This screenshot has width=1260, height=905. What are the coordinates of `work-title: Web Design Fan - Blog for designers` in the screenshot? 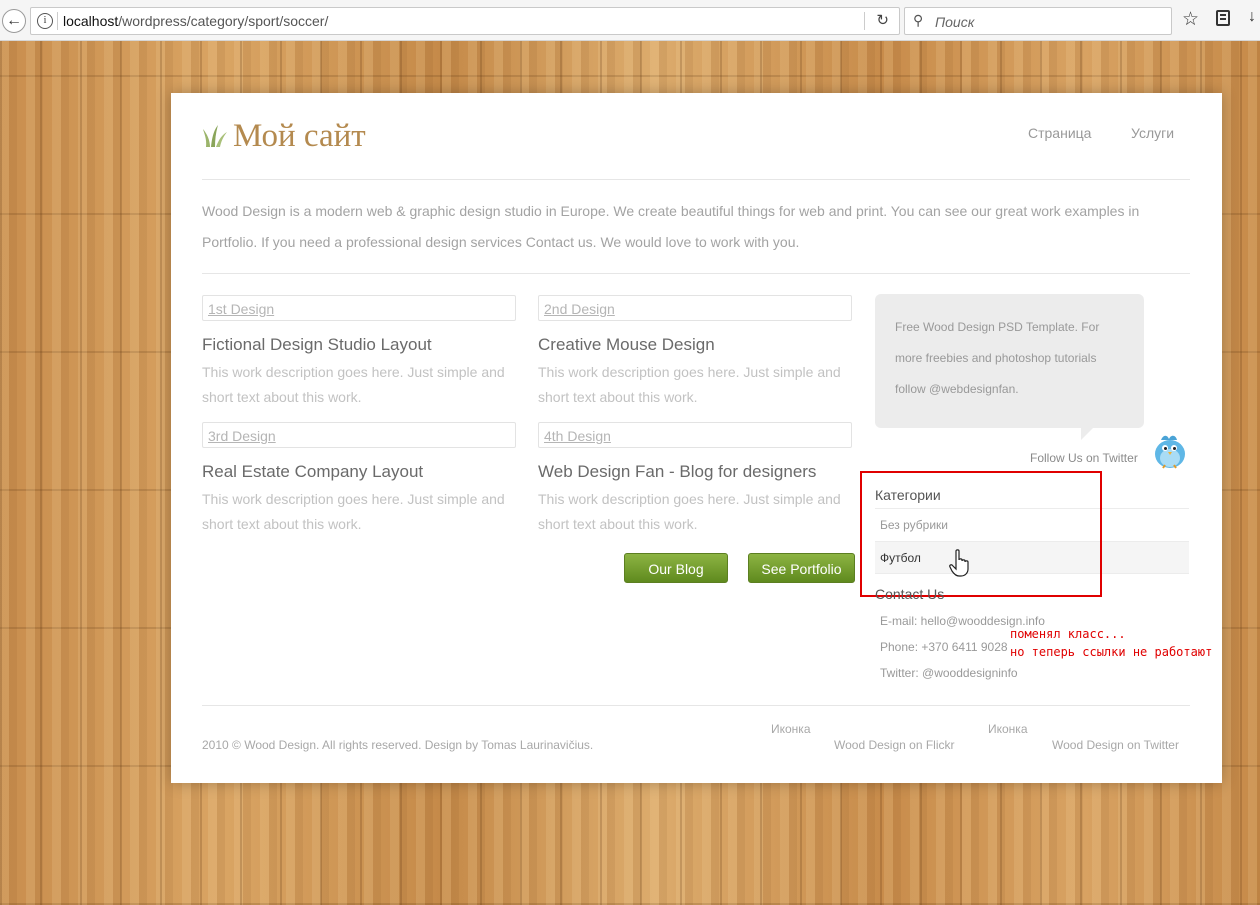 It's located at (677, 472).